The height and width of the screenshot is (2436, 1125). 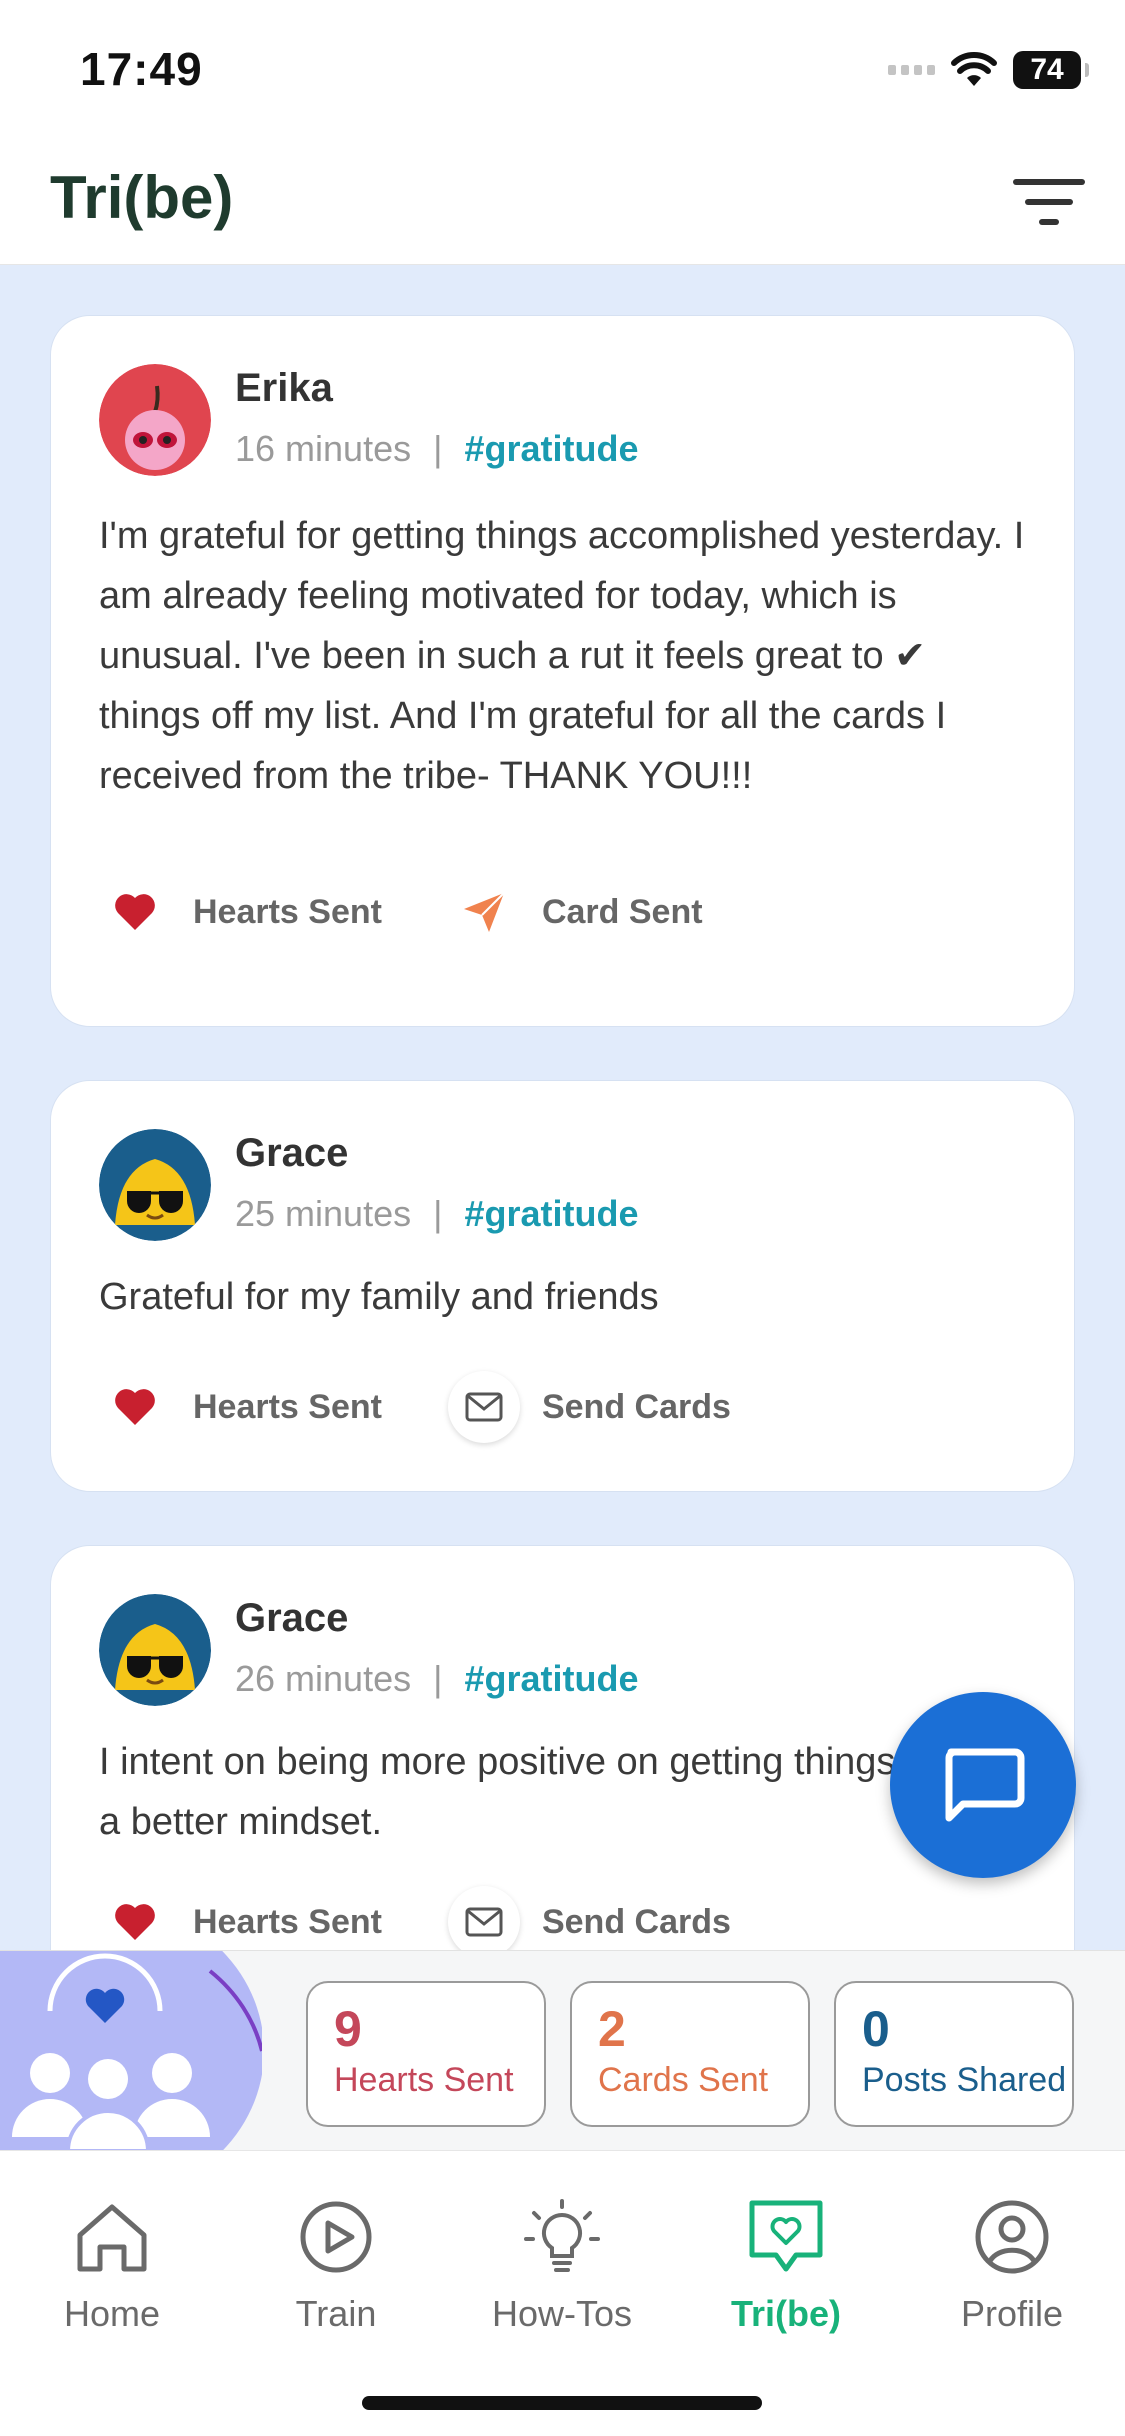 I want to click on stat-value: 9, so click(x=348, y=2029).